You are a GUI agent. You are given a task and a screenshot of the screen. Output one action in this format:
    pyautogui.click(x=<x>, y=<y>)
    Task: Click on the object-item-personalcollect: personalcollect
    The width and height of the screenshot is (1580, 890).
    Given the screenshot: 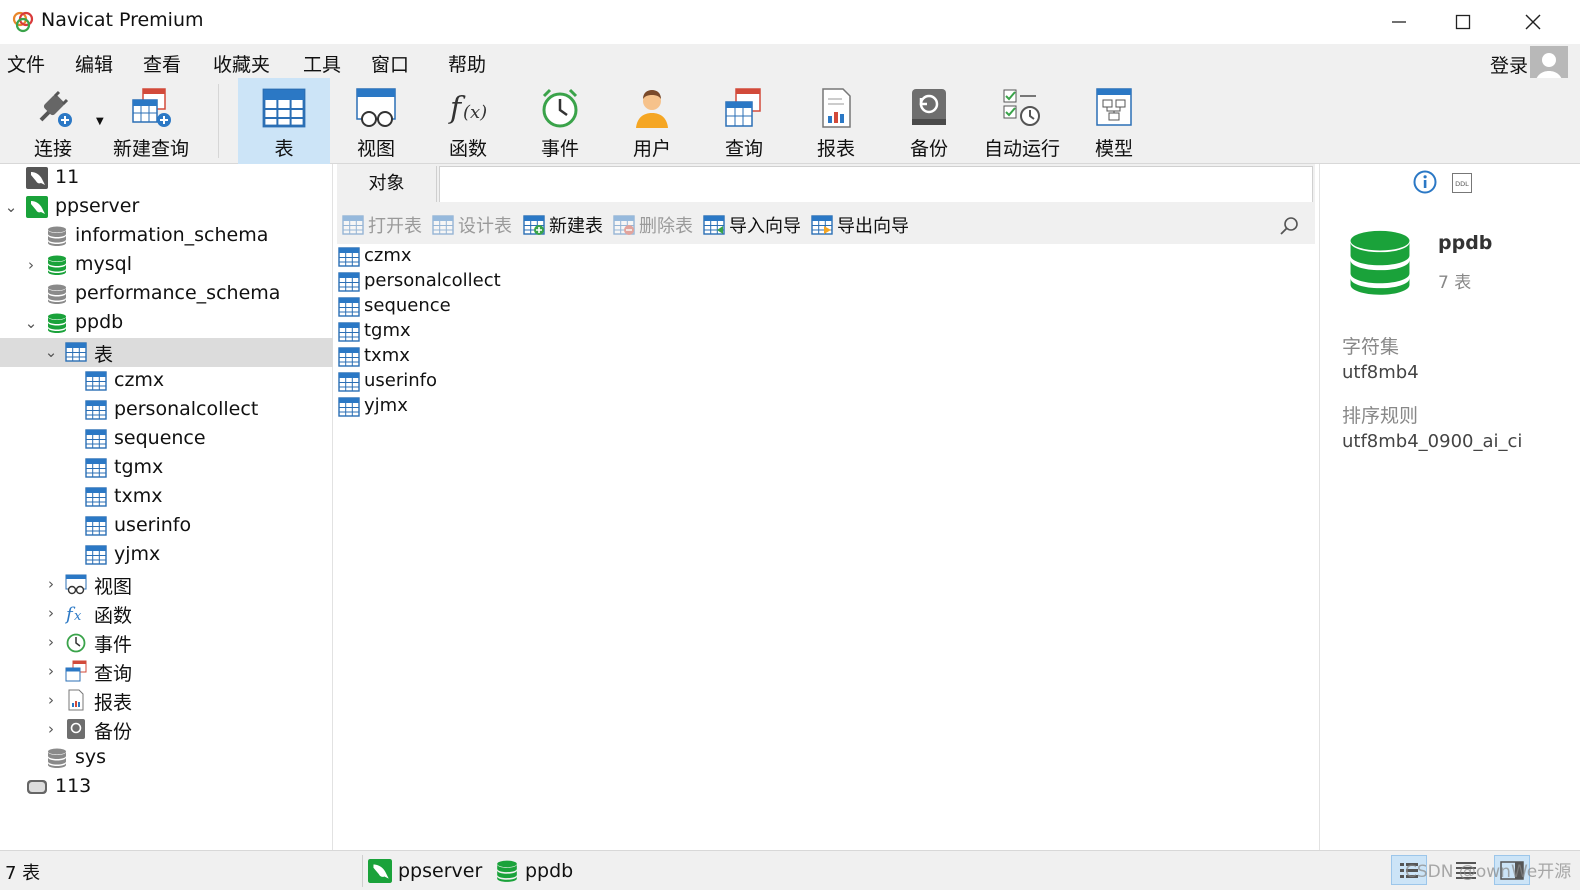 What is the action you would take?
    pyautogui.click(x=487, y=282)
    